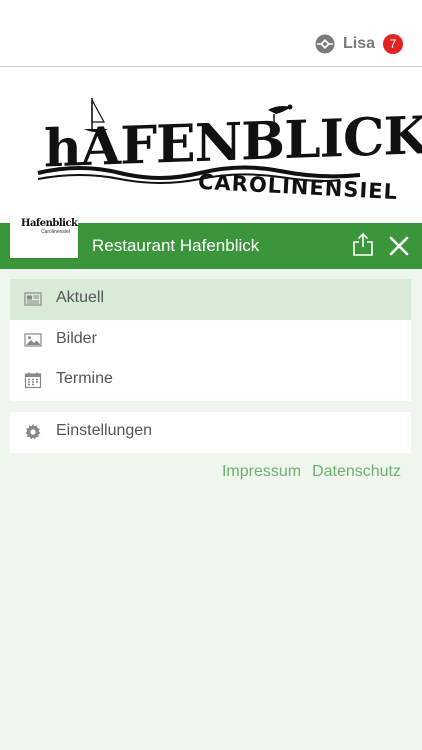 This screenshot has width=422, height=750. I want to click on menu-label-termine: Termine, so click(84, 379).